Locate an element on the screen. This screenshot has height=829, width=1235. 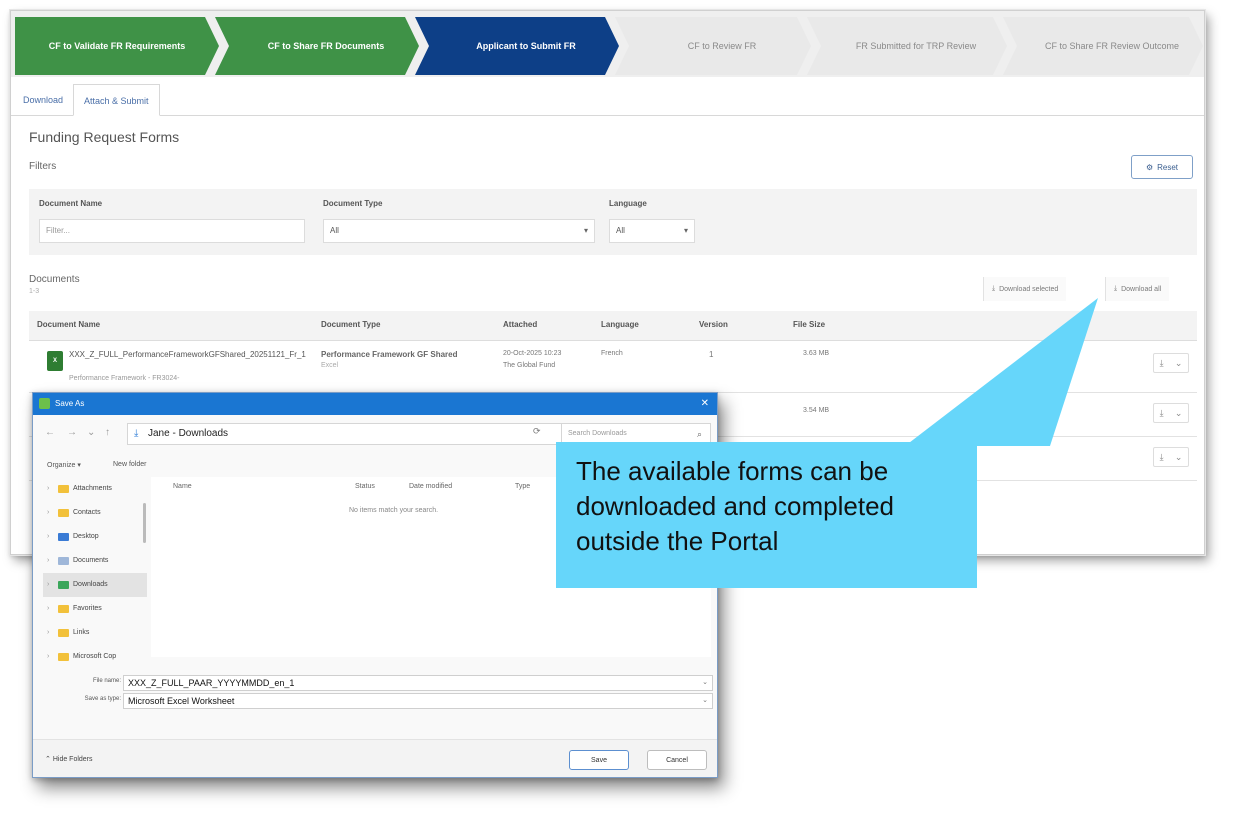
callout-line: outside the Portal is located at coordinates (677, 541).